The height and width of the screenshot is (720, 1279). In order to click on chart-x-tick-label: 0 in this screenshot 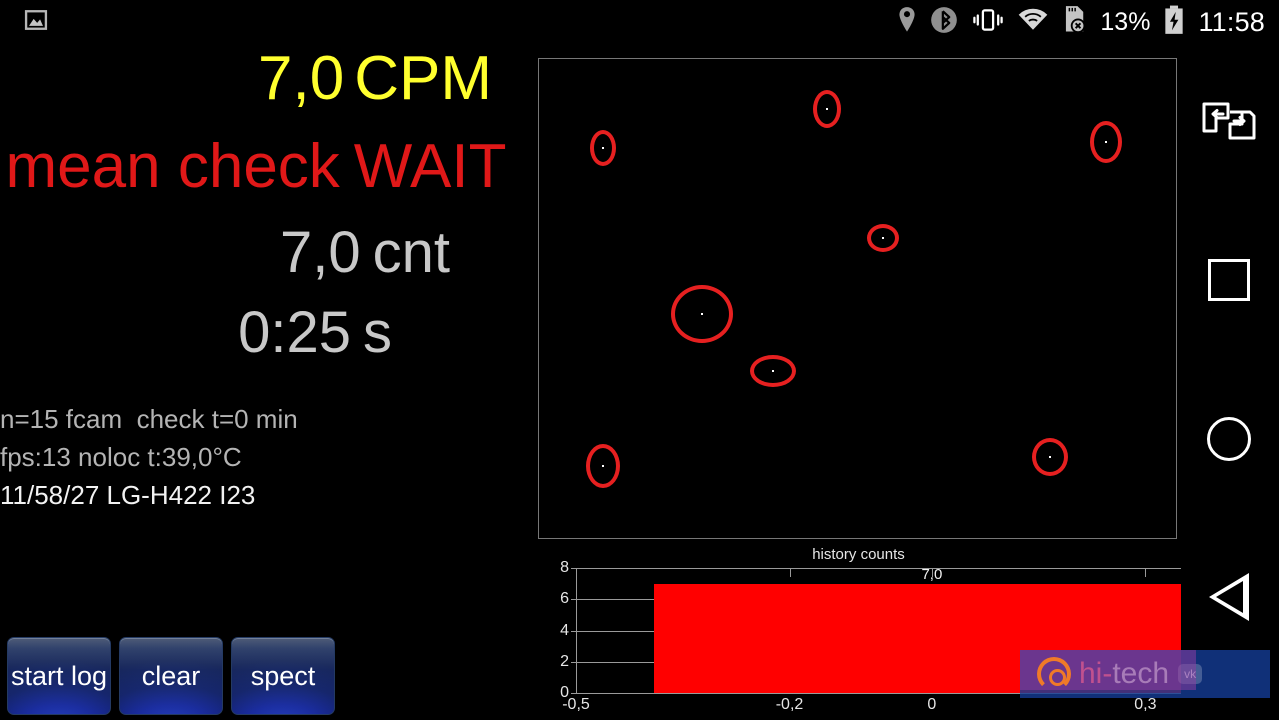, I will do `click(932, 704)`.